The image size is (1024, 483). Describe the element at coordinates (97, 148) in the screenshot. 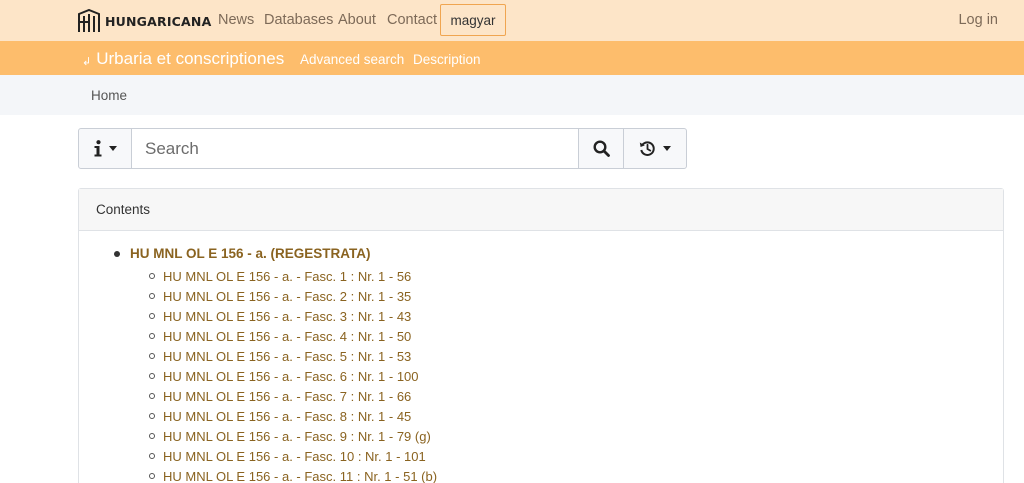

I see `info-icon` at that location.